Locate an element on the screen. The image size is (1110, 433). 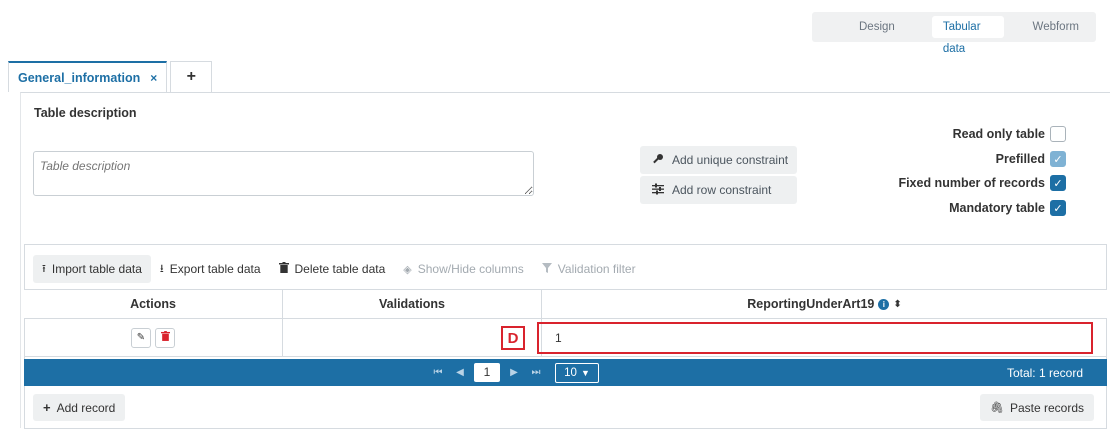
fixed-number-of-records-checkbox: ✓ is located at coordinates (1058, 183).